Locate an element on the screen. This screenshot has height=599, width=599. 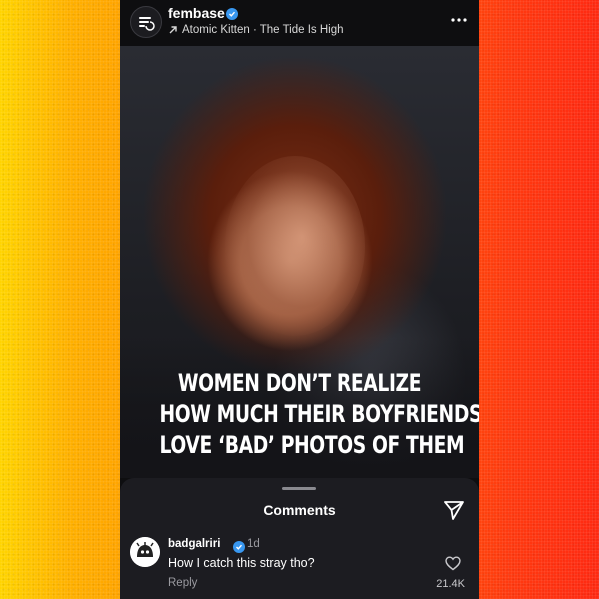
comments-title: Comments is located at coordinates (299, 510).